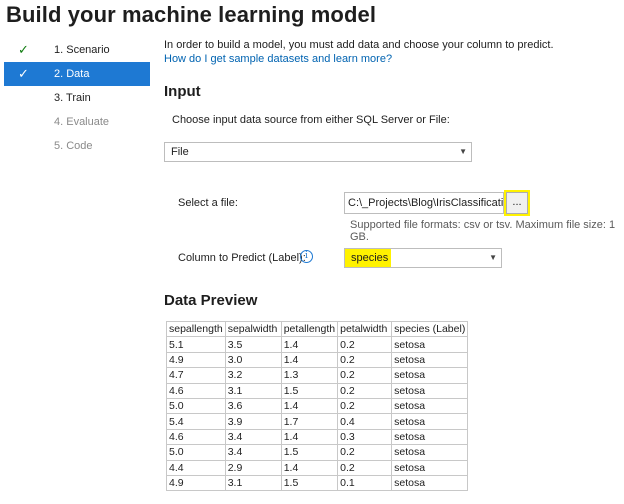 This screenshot has height=504, width=624. I want to click on step-data: ✓ 2. Data, so click(77, 74).